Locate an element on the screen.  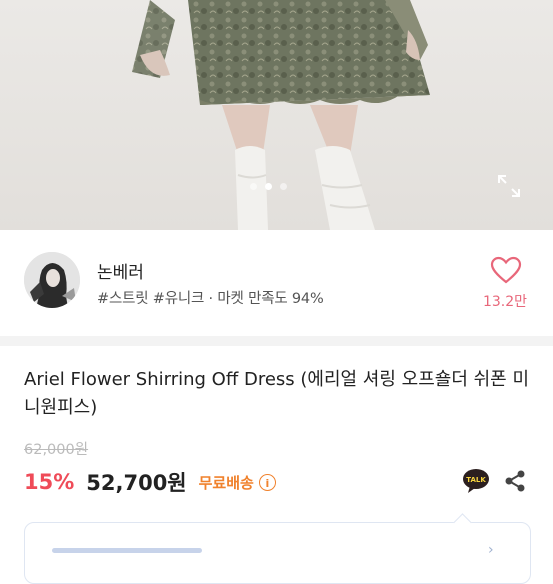
shipping-badge: 무료배송 is located at coordinates (226, 482).